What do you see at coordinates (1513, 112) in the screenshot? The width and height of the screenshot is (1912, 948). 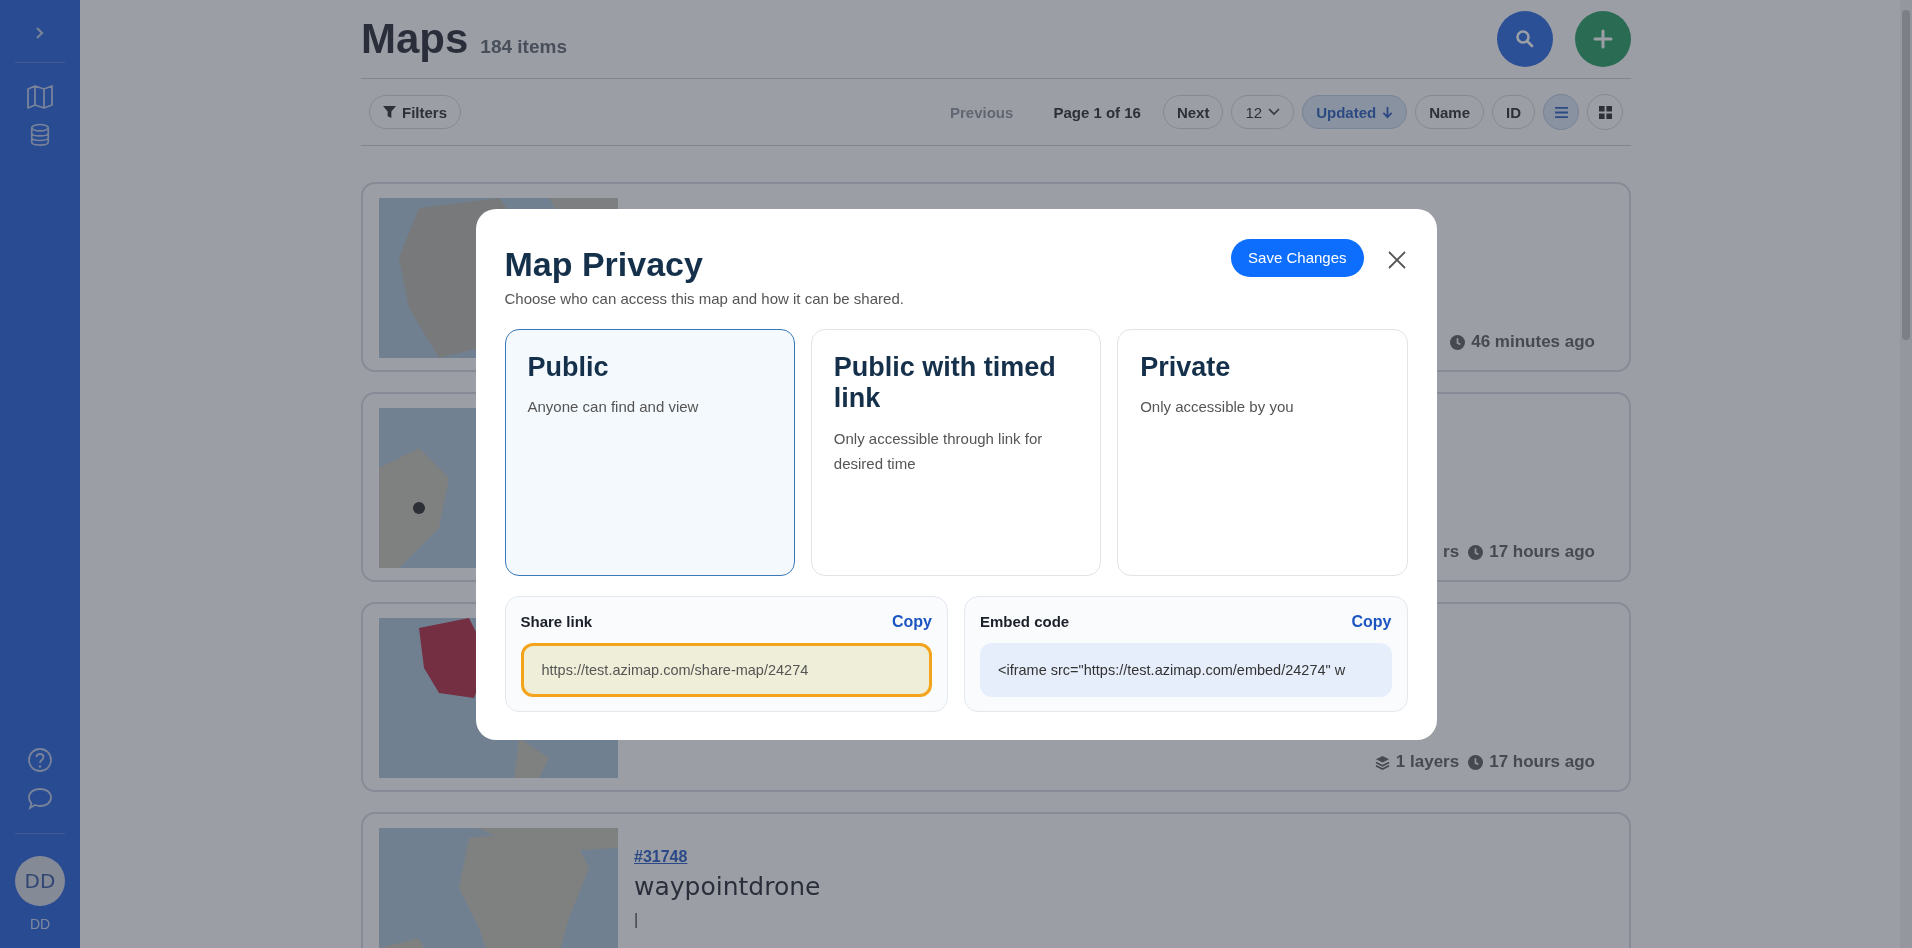 I see `sort-button: ID` at bounding box center [1513, 112].